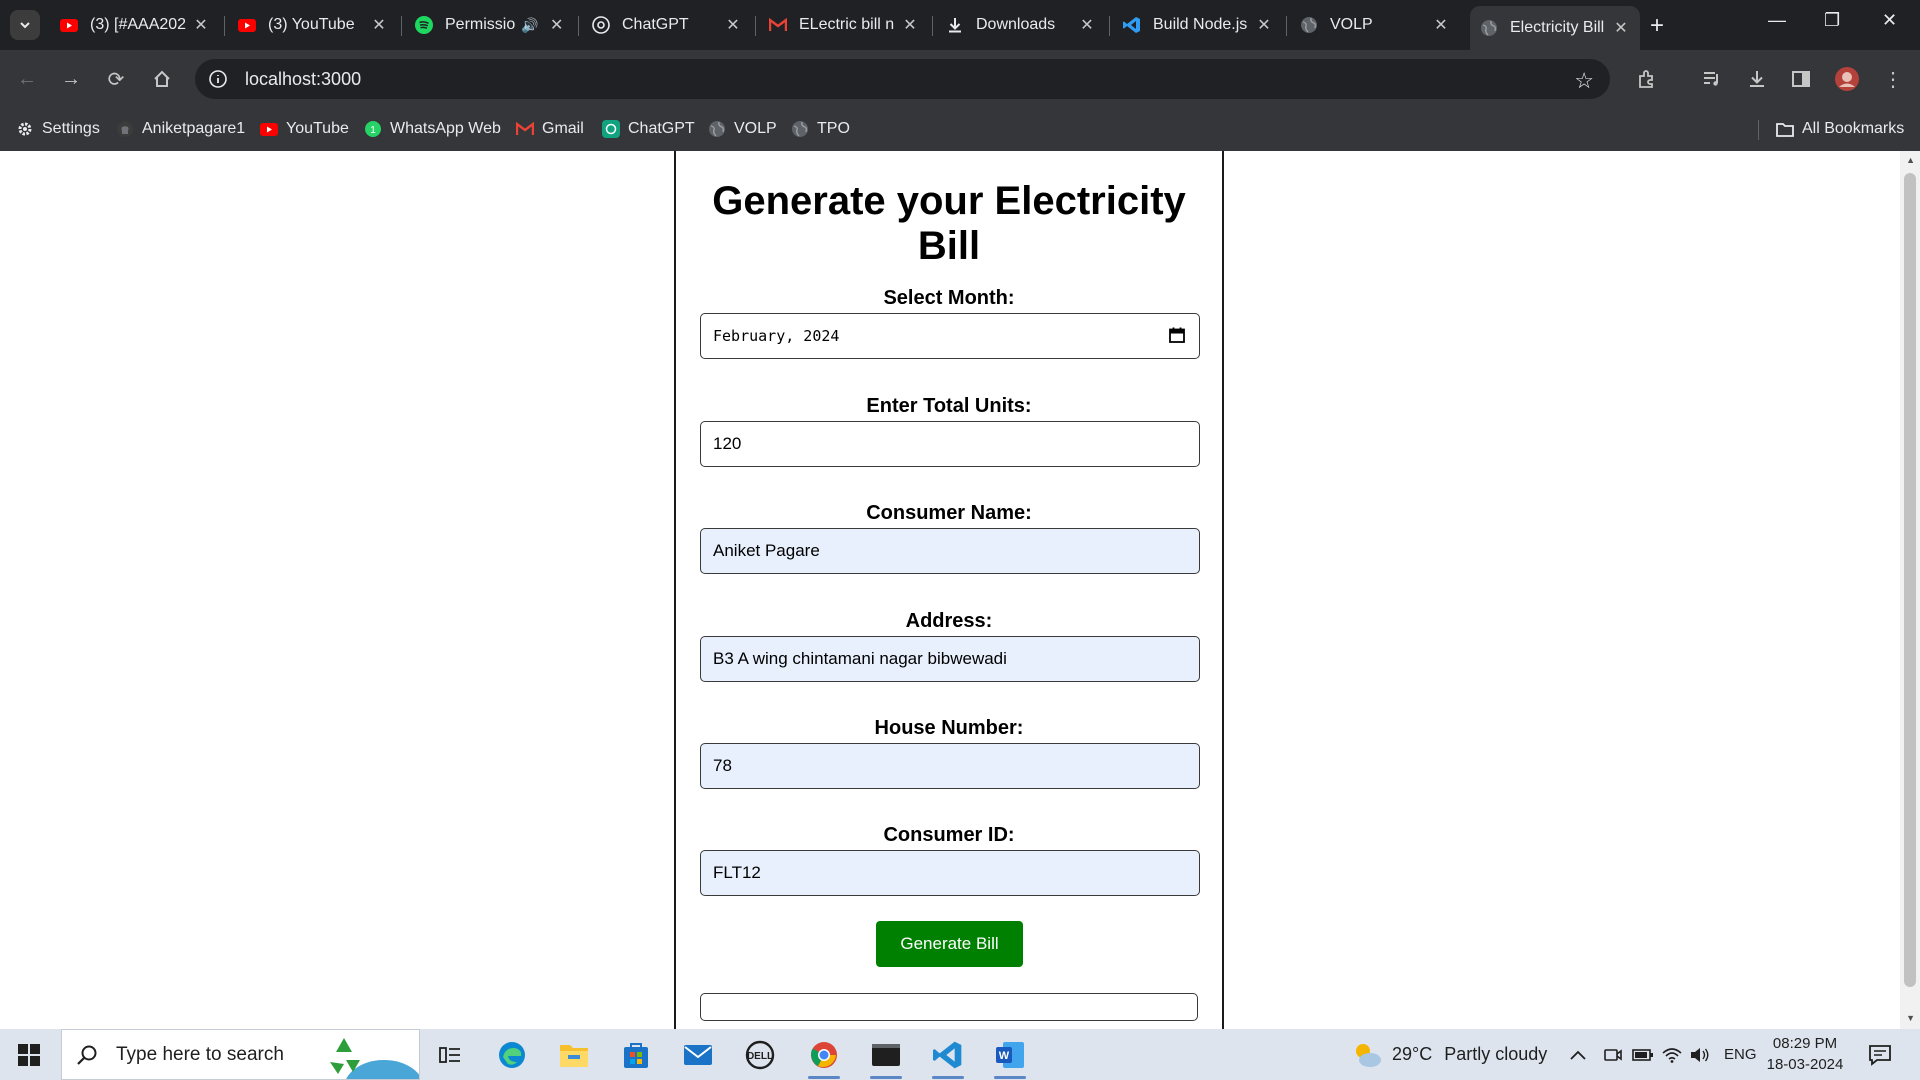 The height and width of the screenshot is (1080, 1920). I want to click on bookmark-star-icon: ☆, so click(1584, 81).